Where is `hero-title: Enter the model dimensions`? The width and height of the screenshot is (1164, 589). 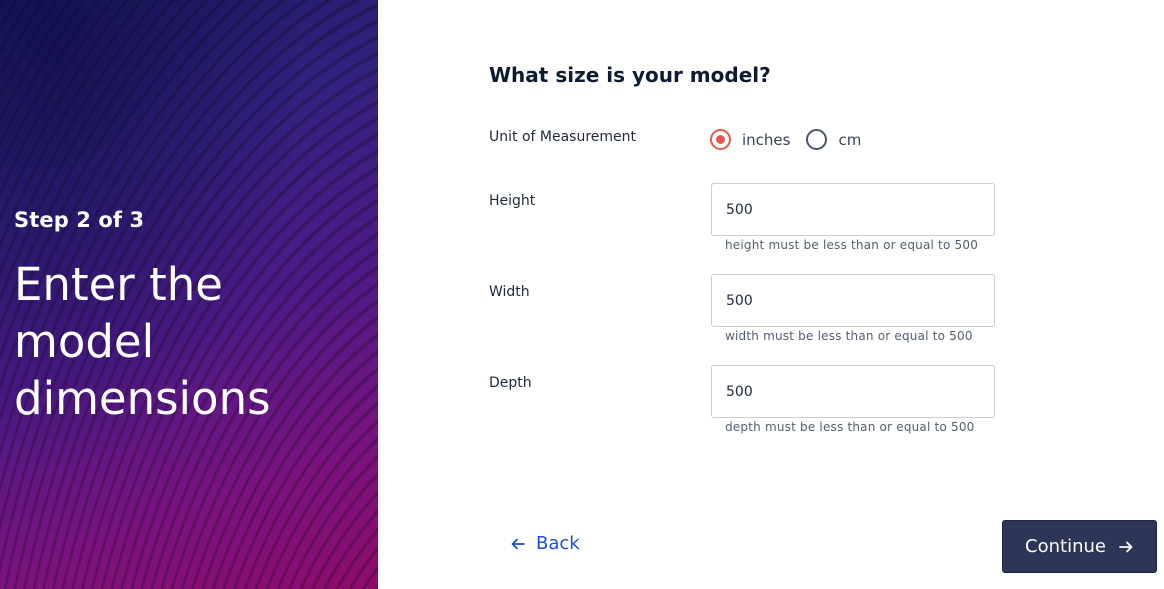 hero-title: Enter the model dimensions is located at coordinates (142, 341).